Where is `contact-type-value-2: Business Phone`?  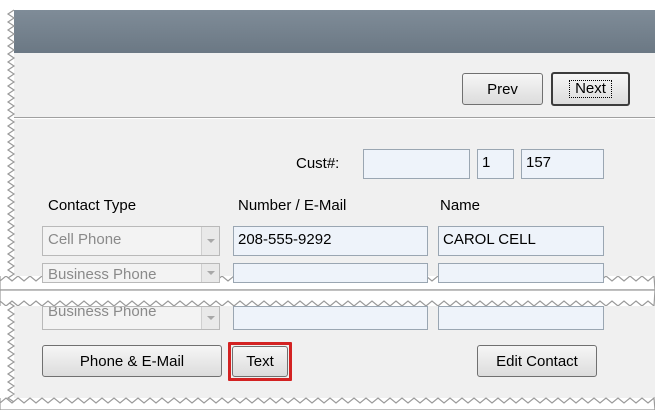
contact-type-value-2: Business Phone is located at coordinates (102, 274).